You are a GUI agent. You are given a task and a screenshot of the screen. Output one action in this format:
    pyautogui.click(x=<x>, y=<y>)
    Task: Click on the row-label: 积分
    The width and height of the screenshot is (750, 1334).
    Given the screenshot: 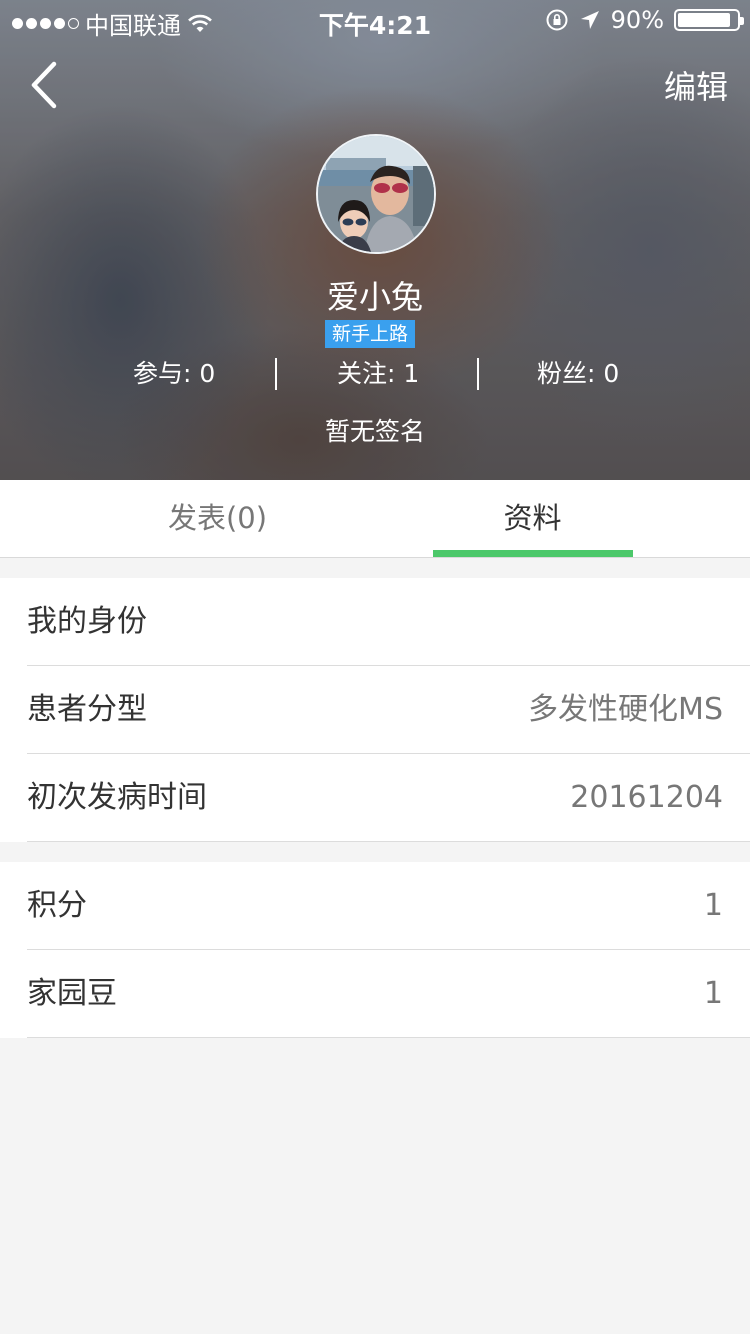 What is the action you would take?
    pyautogui.click(x=57, y=905)
    